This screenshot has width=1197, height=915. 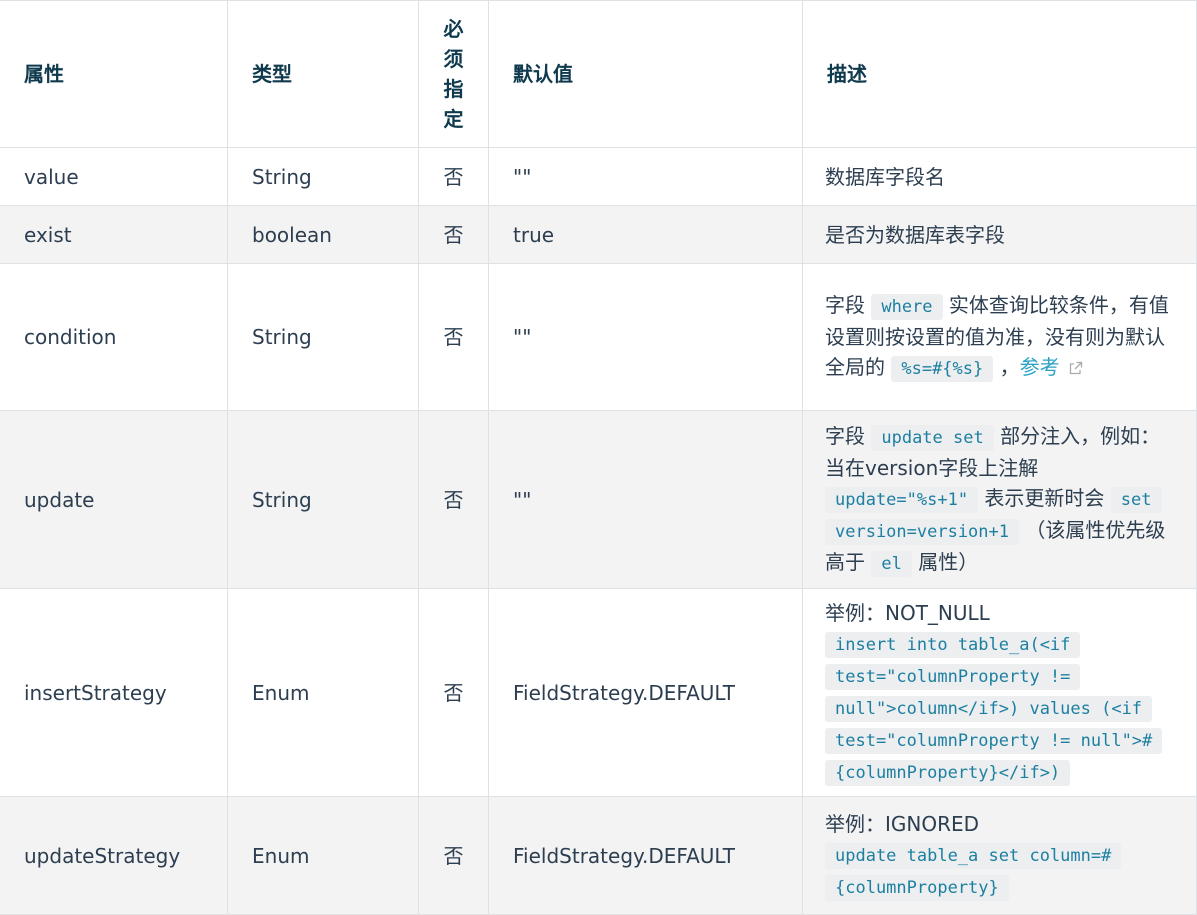 What do you see at coordinates (323, 234) in the screenshot?
I see `cell-type: boolean` at bounding box center [323, 234].